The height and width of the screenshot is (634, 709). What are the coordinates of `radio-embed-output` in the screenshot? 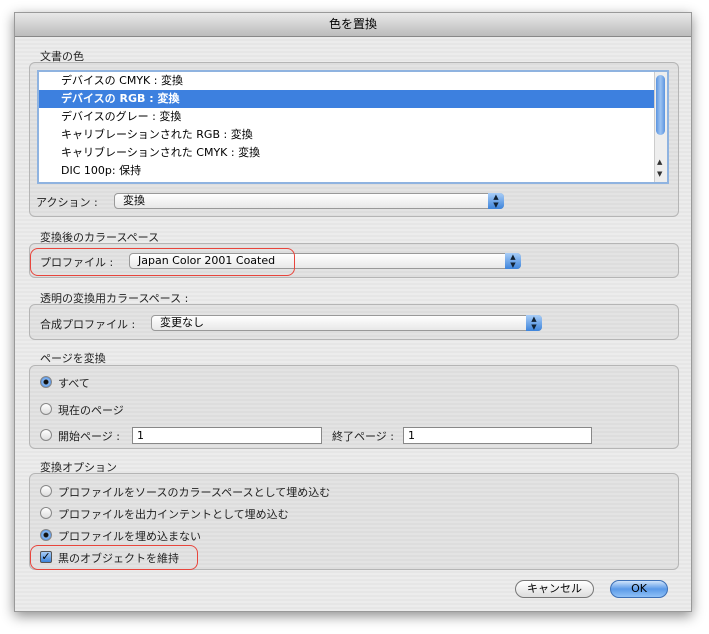 It's located at (46, 513).